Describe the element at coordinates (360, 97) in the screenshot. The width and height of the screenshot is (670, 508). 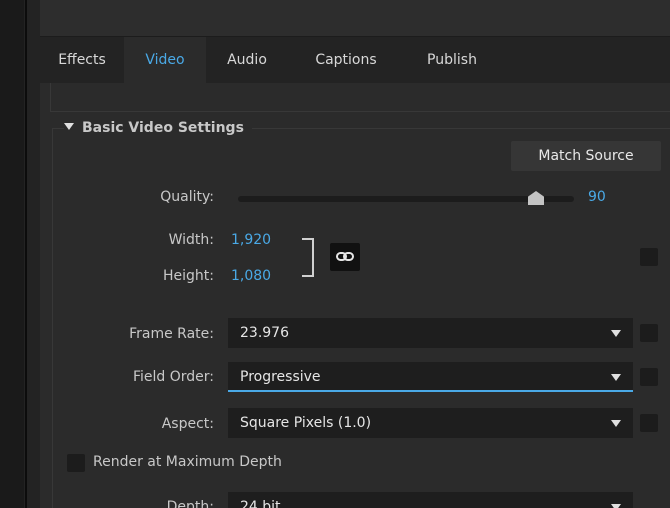
I see `panel-header-area` at that location.